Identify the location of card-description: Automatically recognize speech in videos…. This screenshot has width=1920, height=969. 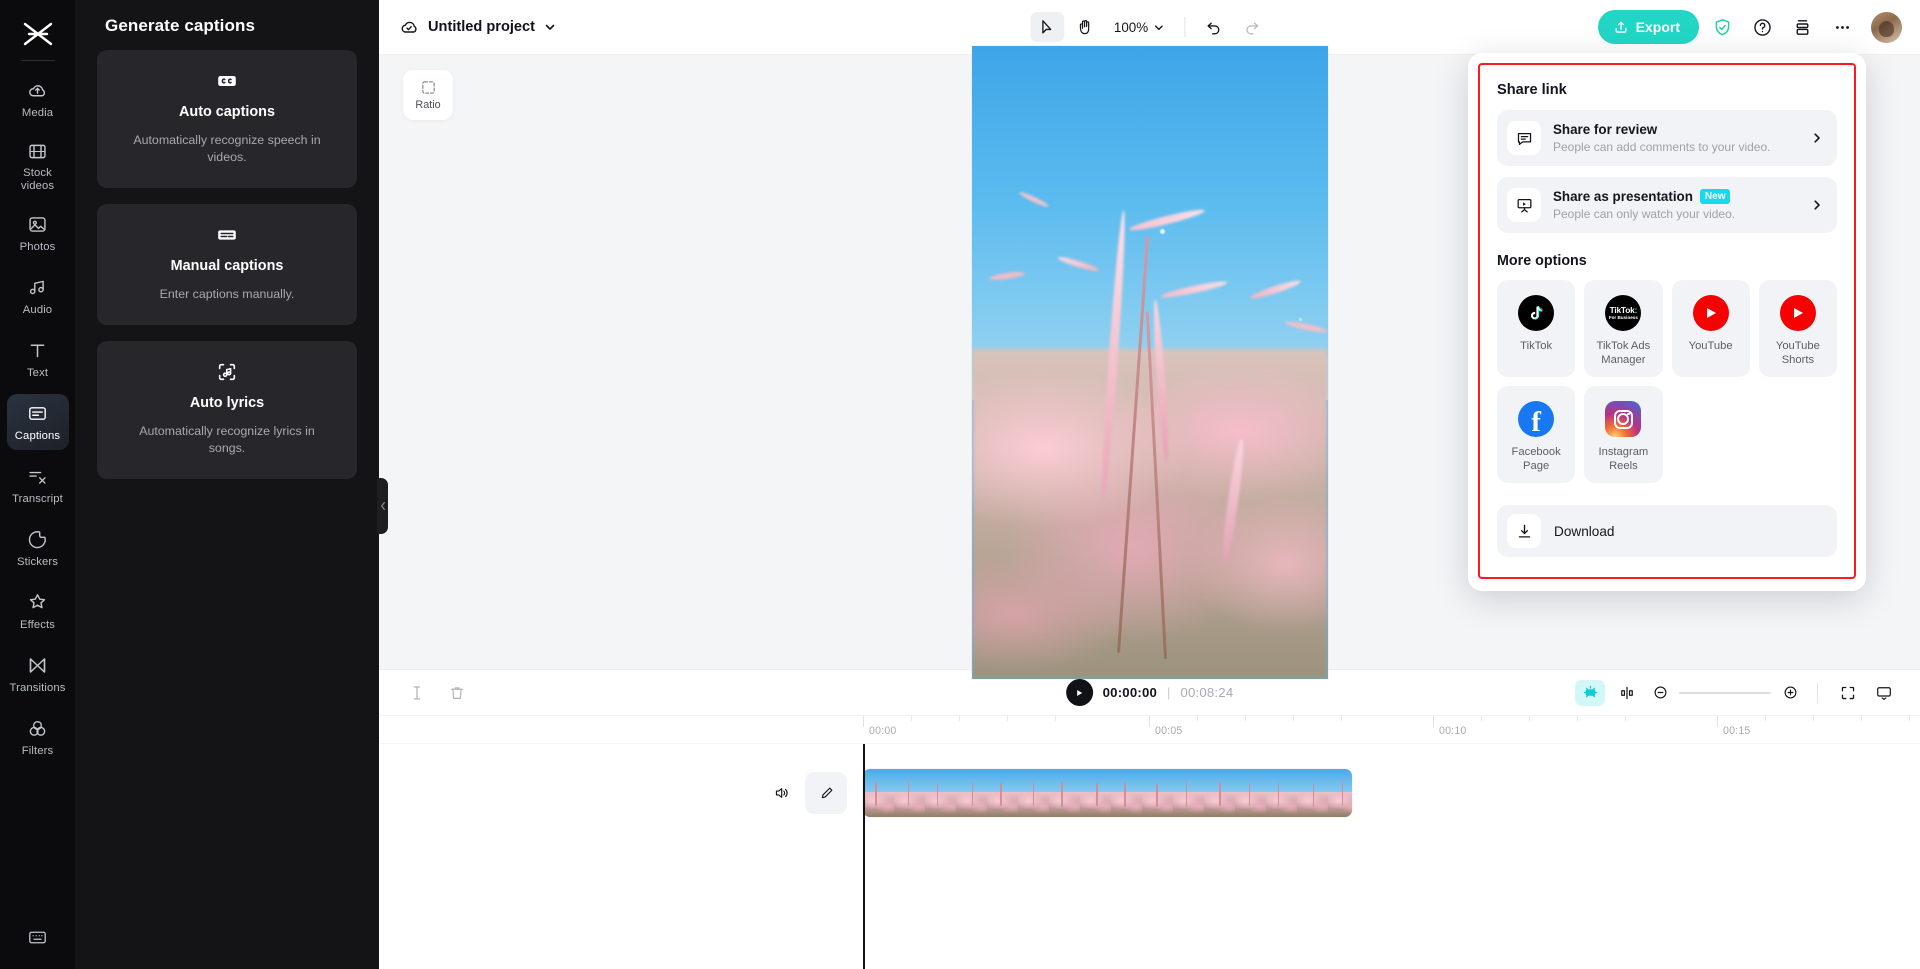
(227, 148).